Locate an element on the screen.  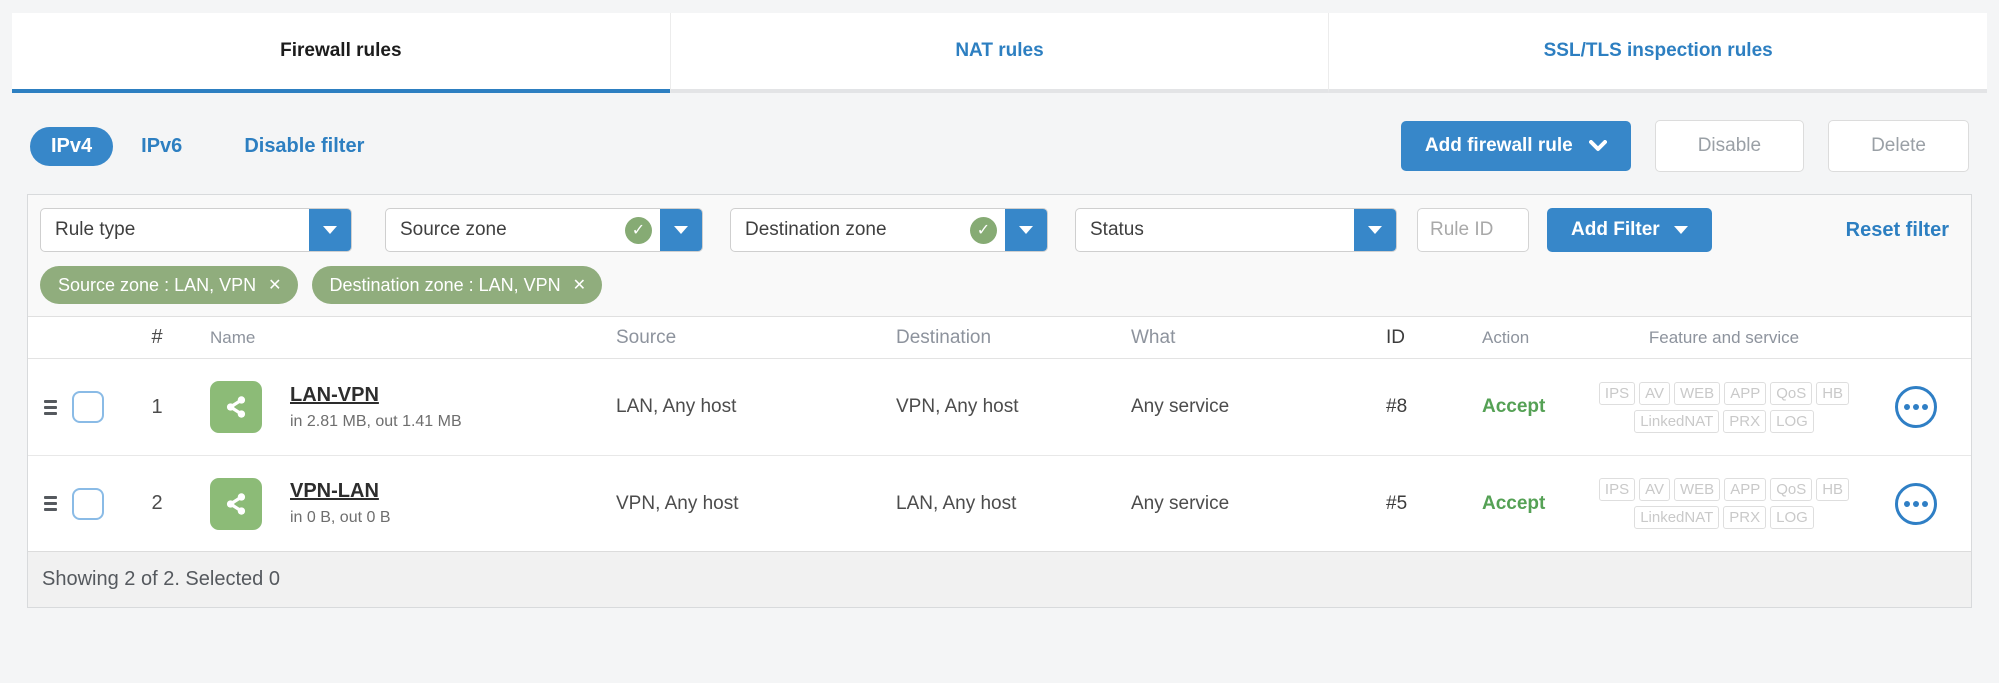
add-filter-label: Add Filter is located at coordinates (1615, 229).